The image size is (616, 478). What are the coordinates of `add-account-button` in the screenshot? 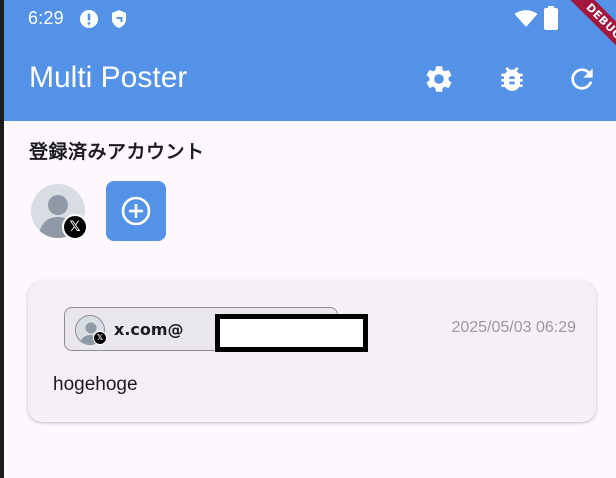 It's located at (136, 211).